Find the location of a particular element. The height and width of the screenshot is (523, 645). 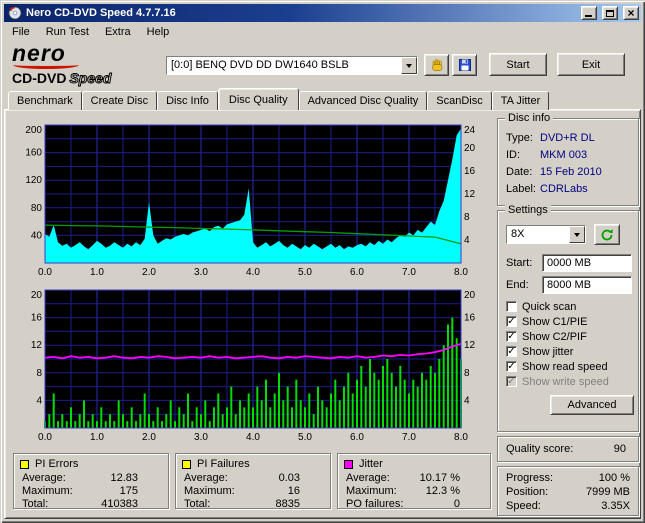

drive-select-dropdown-button is located at coordinates (409, 65).